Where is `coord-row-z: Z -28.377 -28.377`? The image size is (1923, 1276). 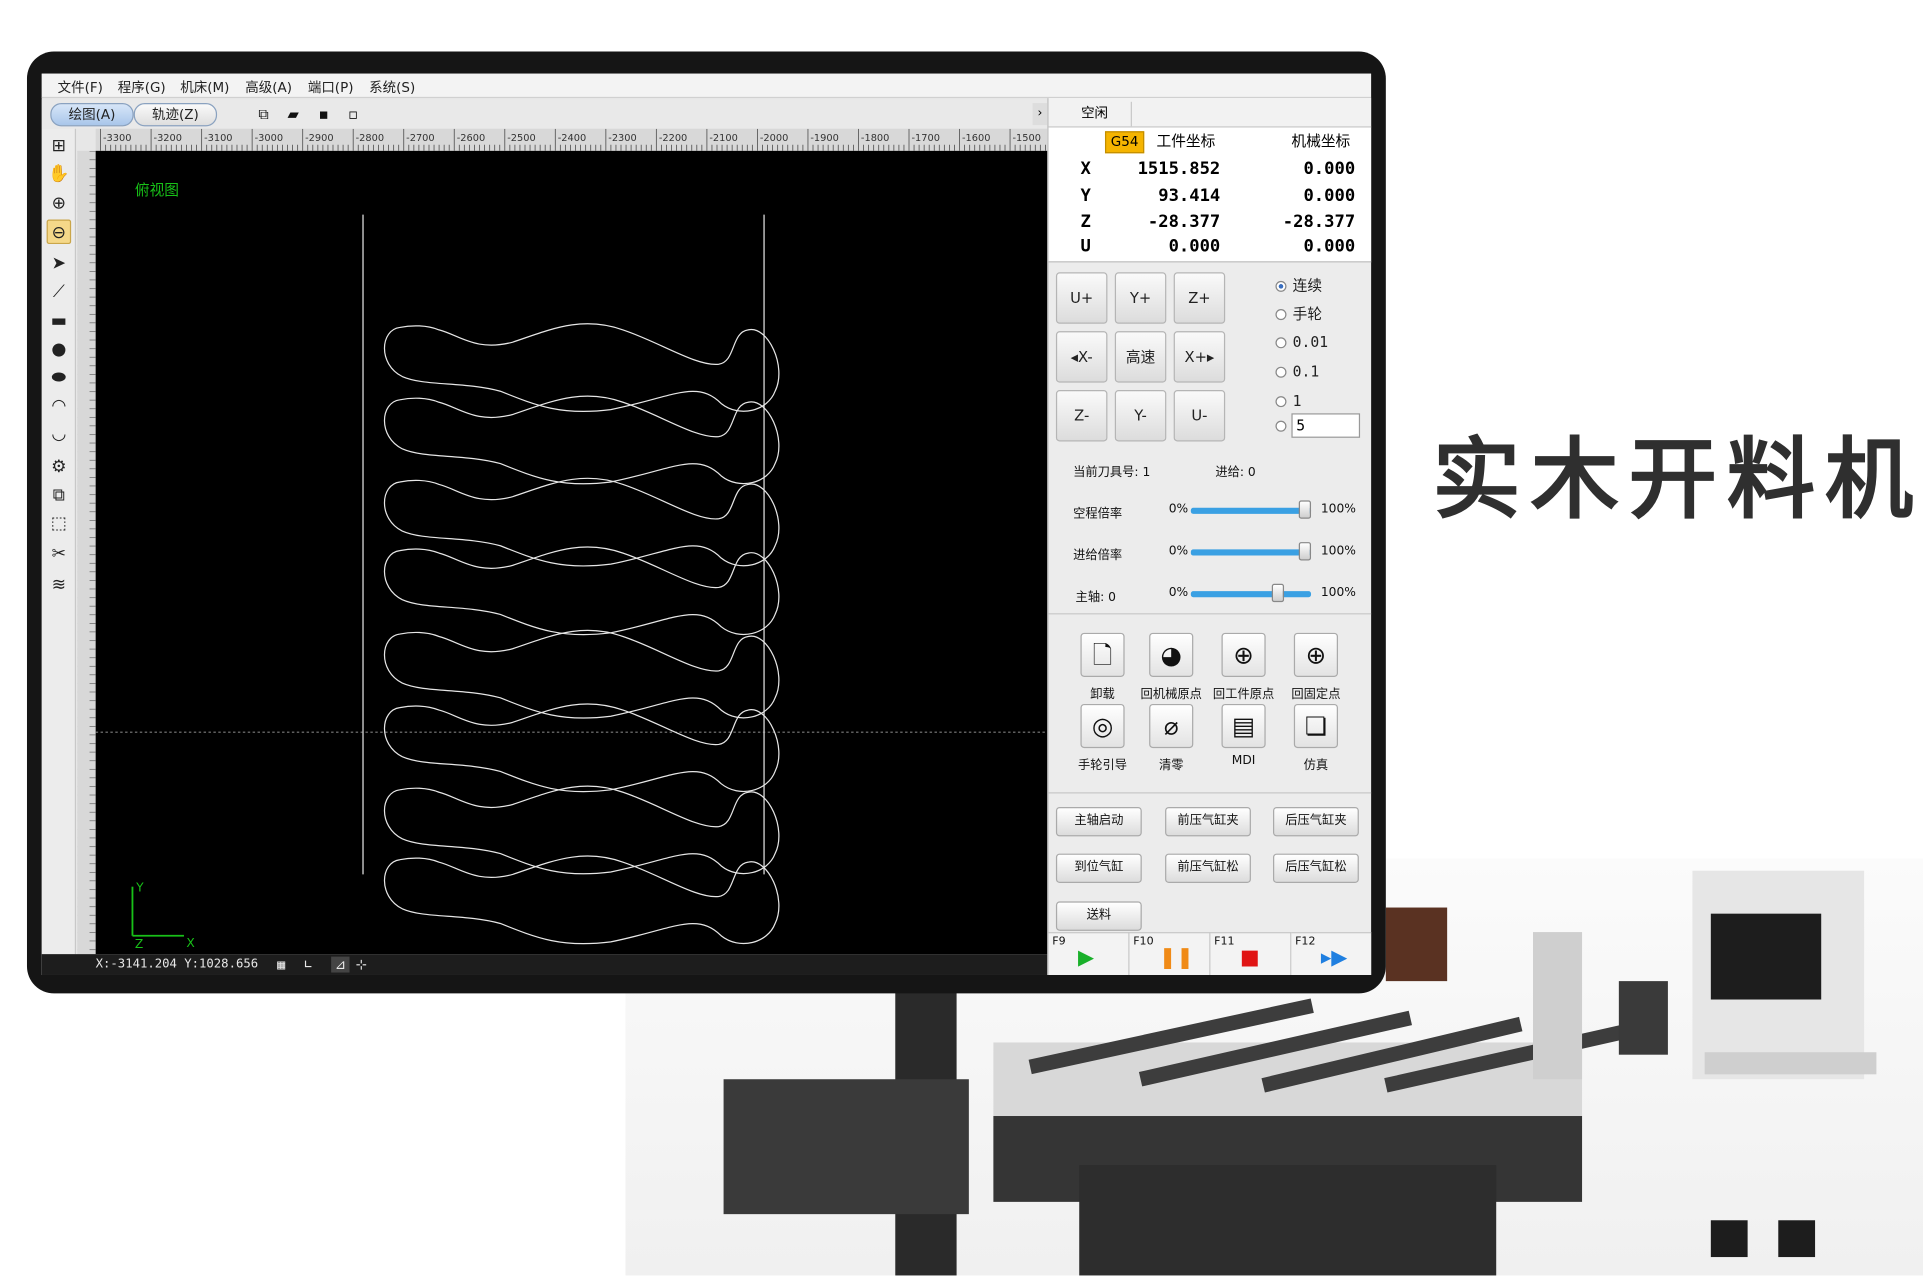
coord-row-z: Z -28.377 -28.377 is located at coordinates (1218, 222).